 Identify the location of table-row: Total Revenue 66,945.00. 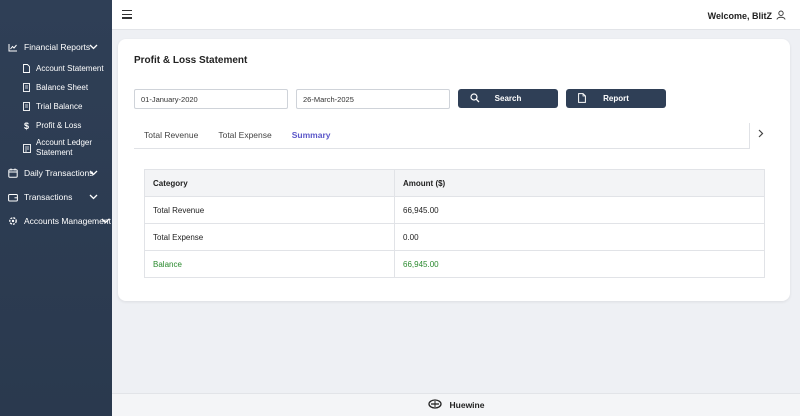
(454, 210).